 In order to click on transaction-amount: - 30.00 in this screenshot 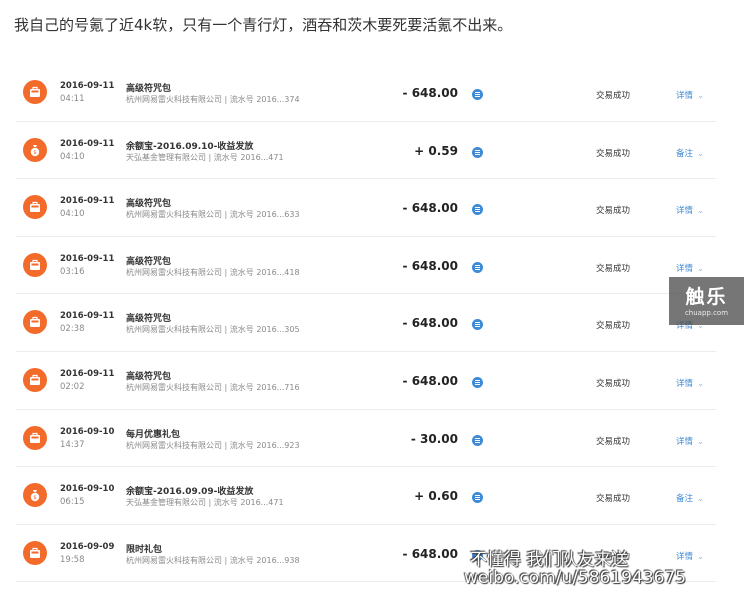, I will do `click(434, 438)`.